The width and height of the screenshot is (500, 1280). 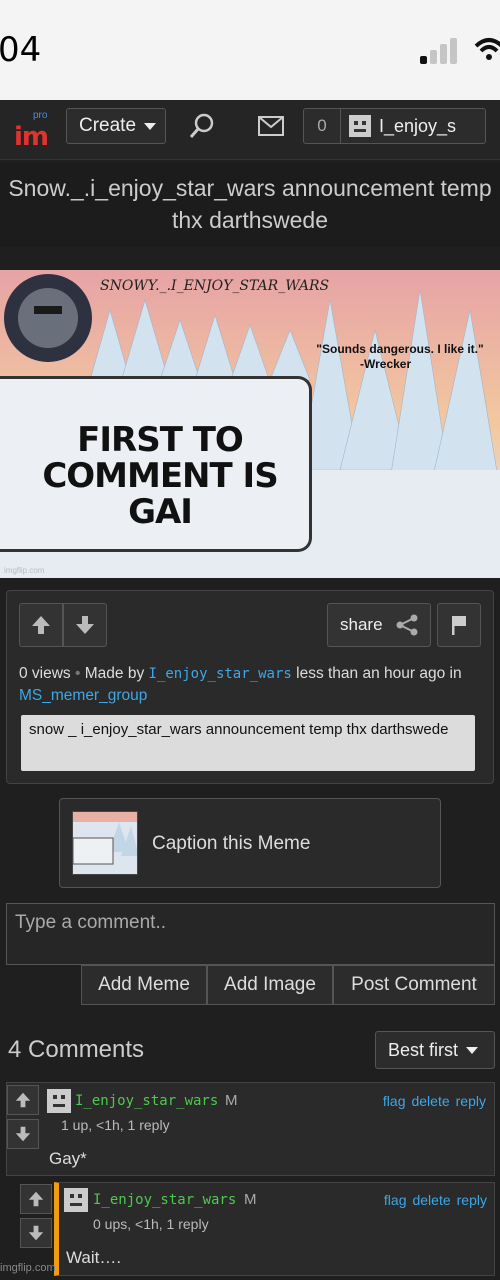 I want to click on imgflip-logo: pro im, so click(x=34, y=131).